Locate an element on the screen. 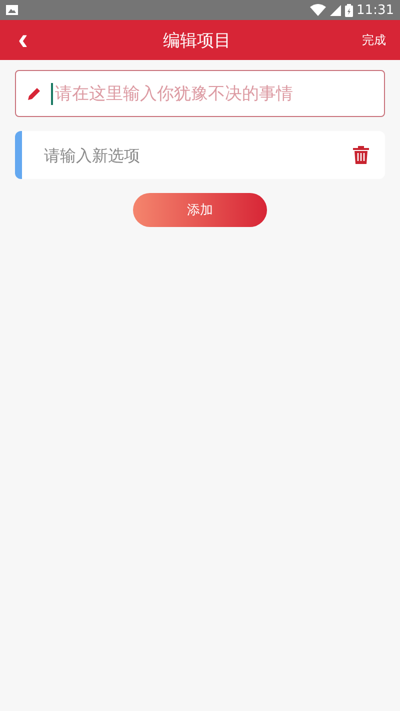 The height and width of the screenshot is (711, 400). status-time: 11:31 is located at coordinates (375, 10).